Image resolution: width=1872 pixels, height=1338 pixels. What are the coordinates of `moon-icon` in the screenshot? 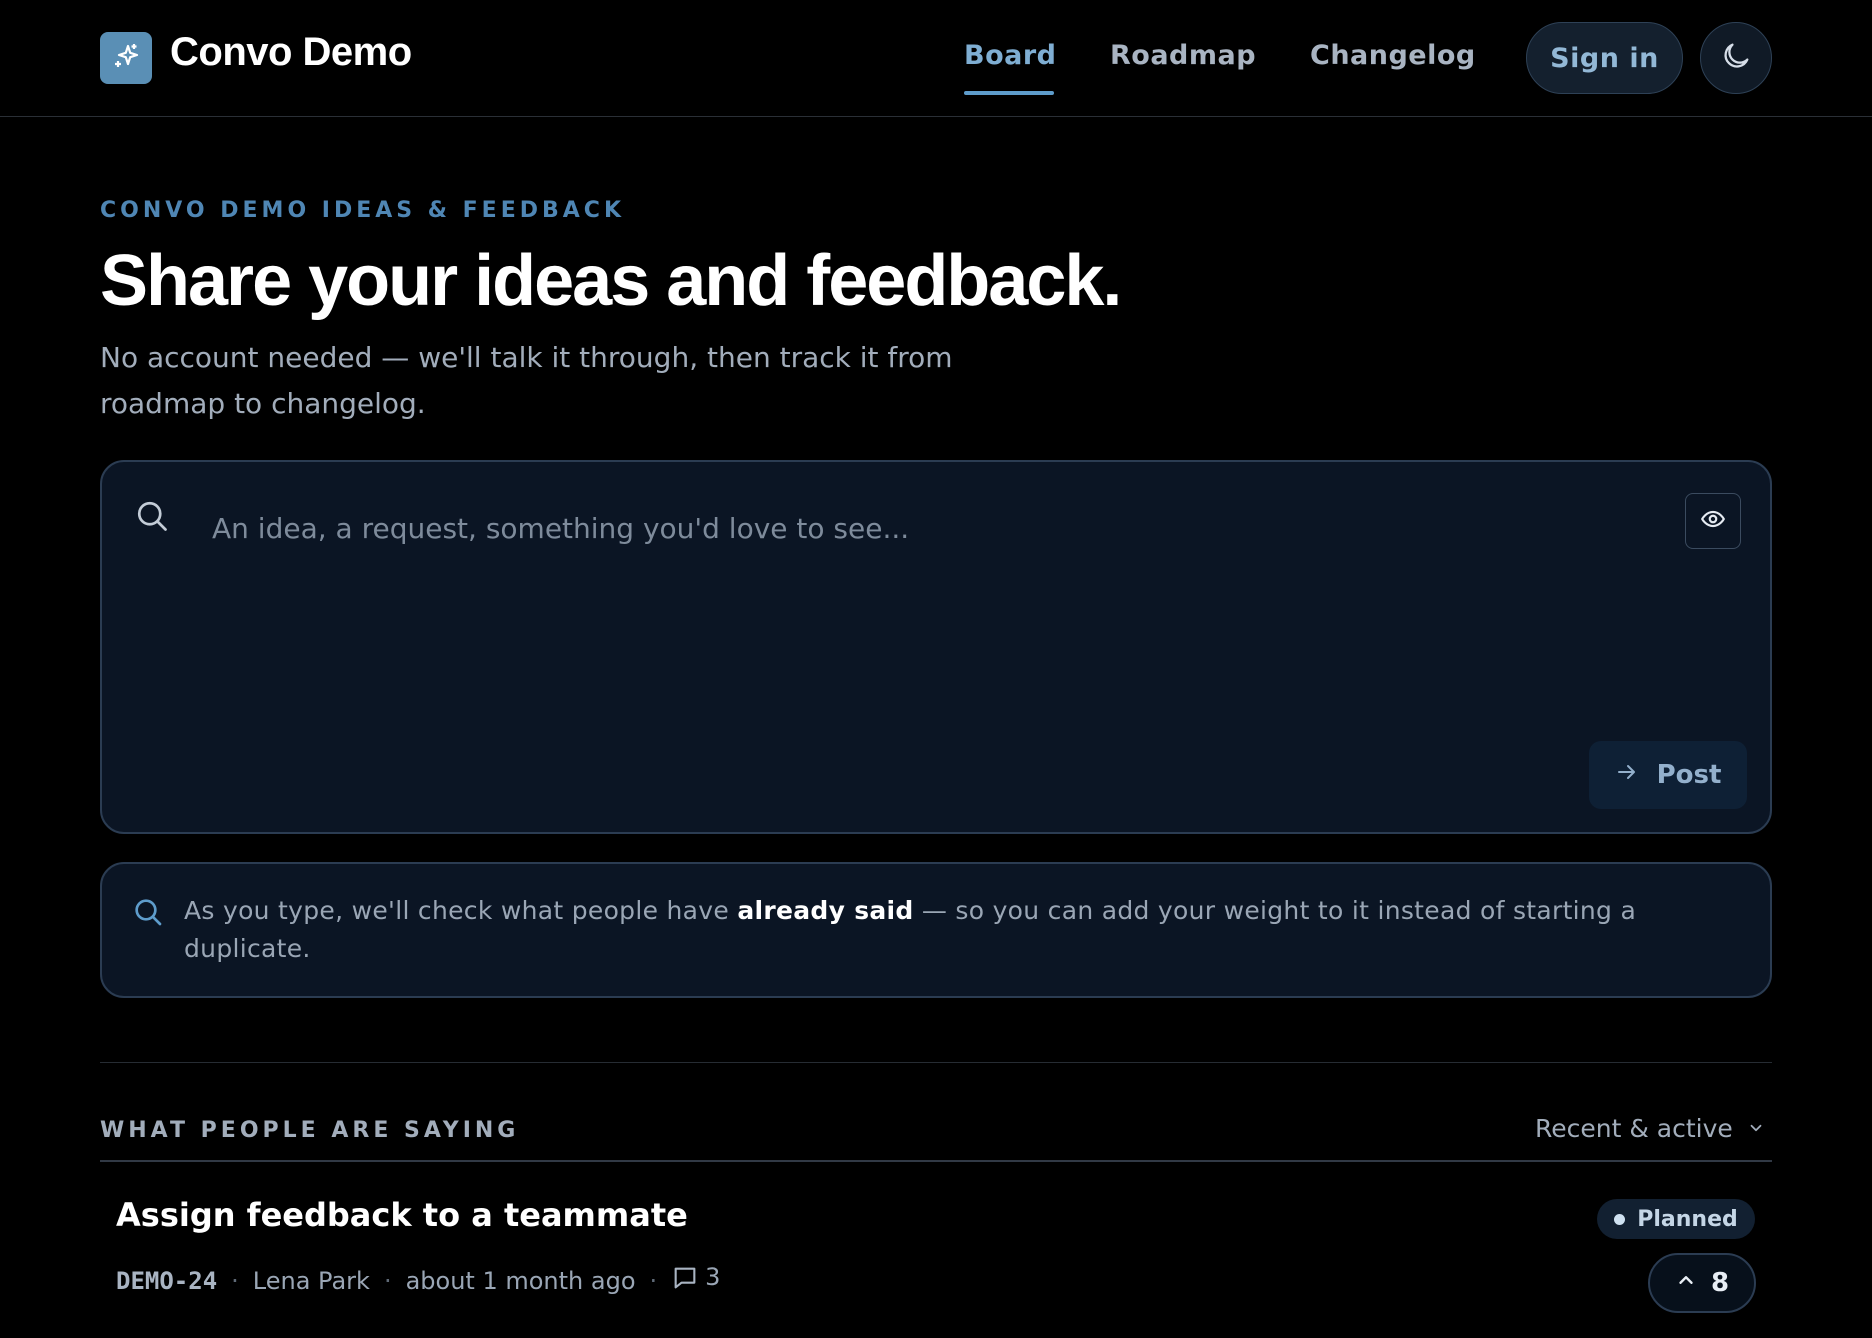 It's located at (1736, 58).